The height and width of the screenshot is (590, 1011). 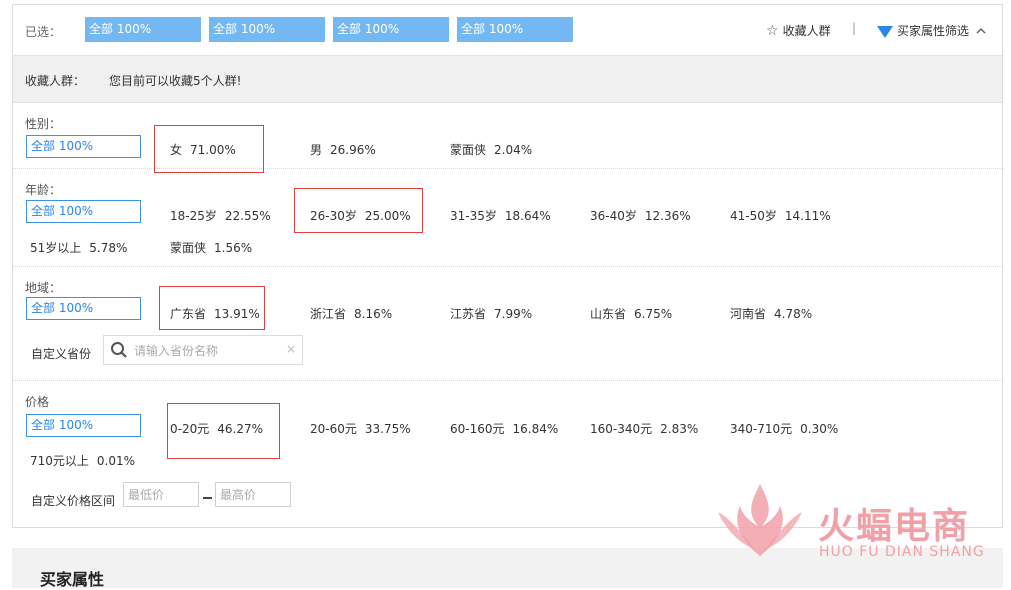 I want to click on option-percent: 0.01%, so click(x=116, y=461).